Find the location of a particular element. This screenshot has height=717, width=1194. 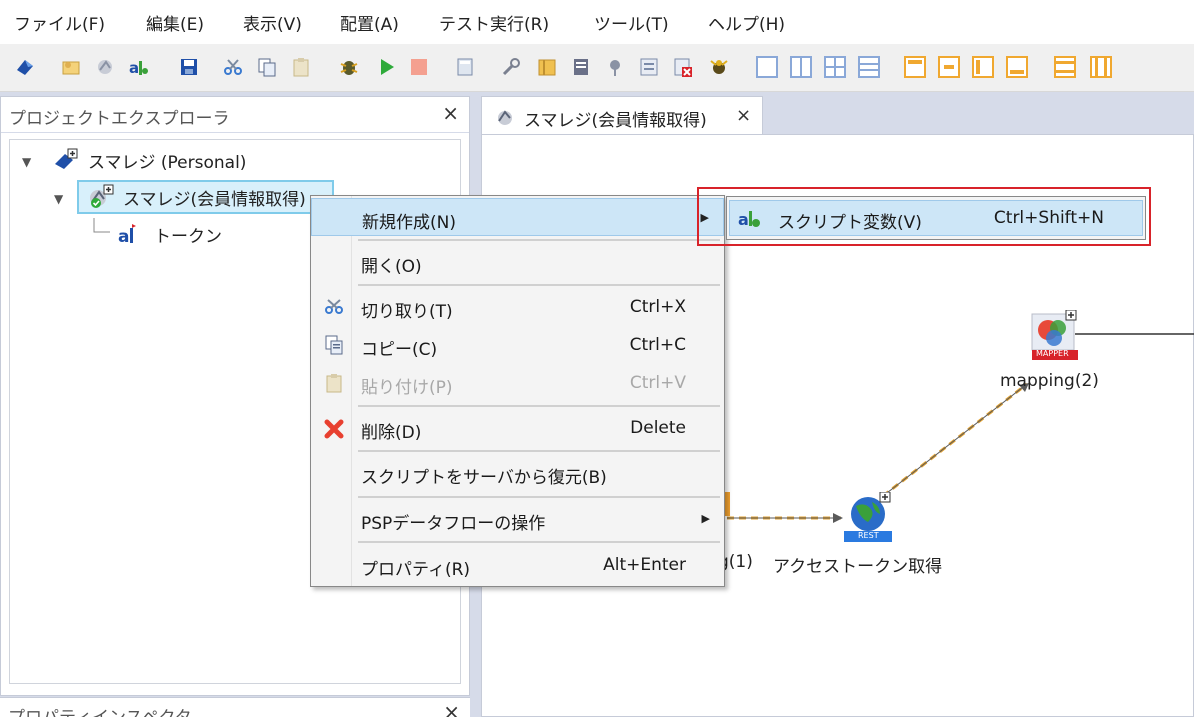

menu-arrange: 配置(A) is located at coordinates (369, 22).